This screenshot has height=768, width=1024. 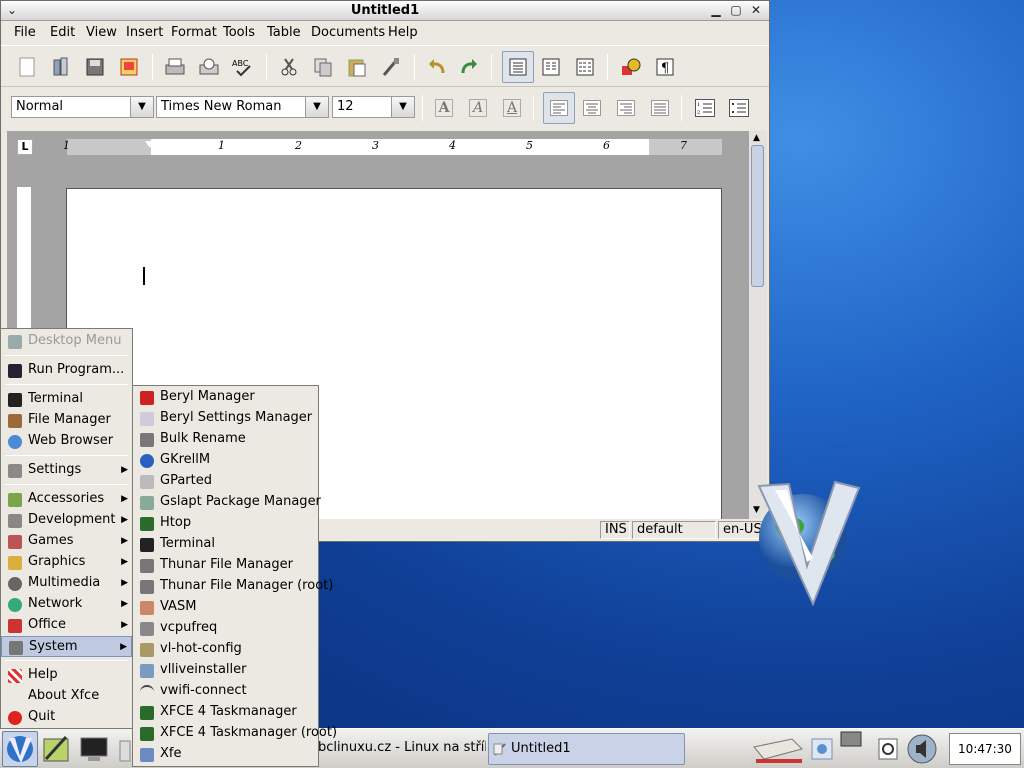 What do you see at coordinates (142, 107) in the screenshot?
I see `style-dropdown-icon: ▼` at bounding box center [142, 107].